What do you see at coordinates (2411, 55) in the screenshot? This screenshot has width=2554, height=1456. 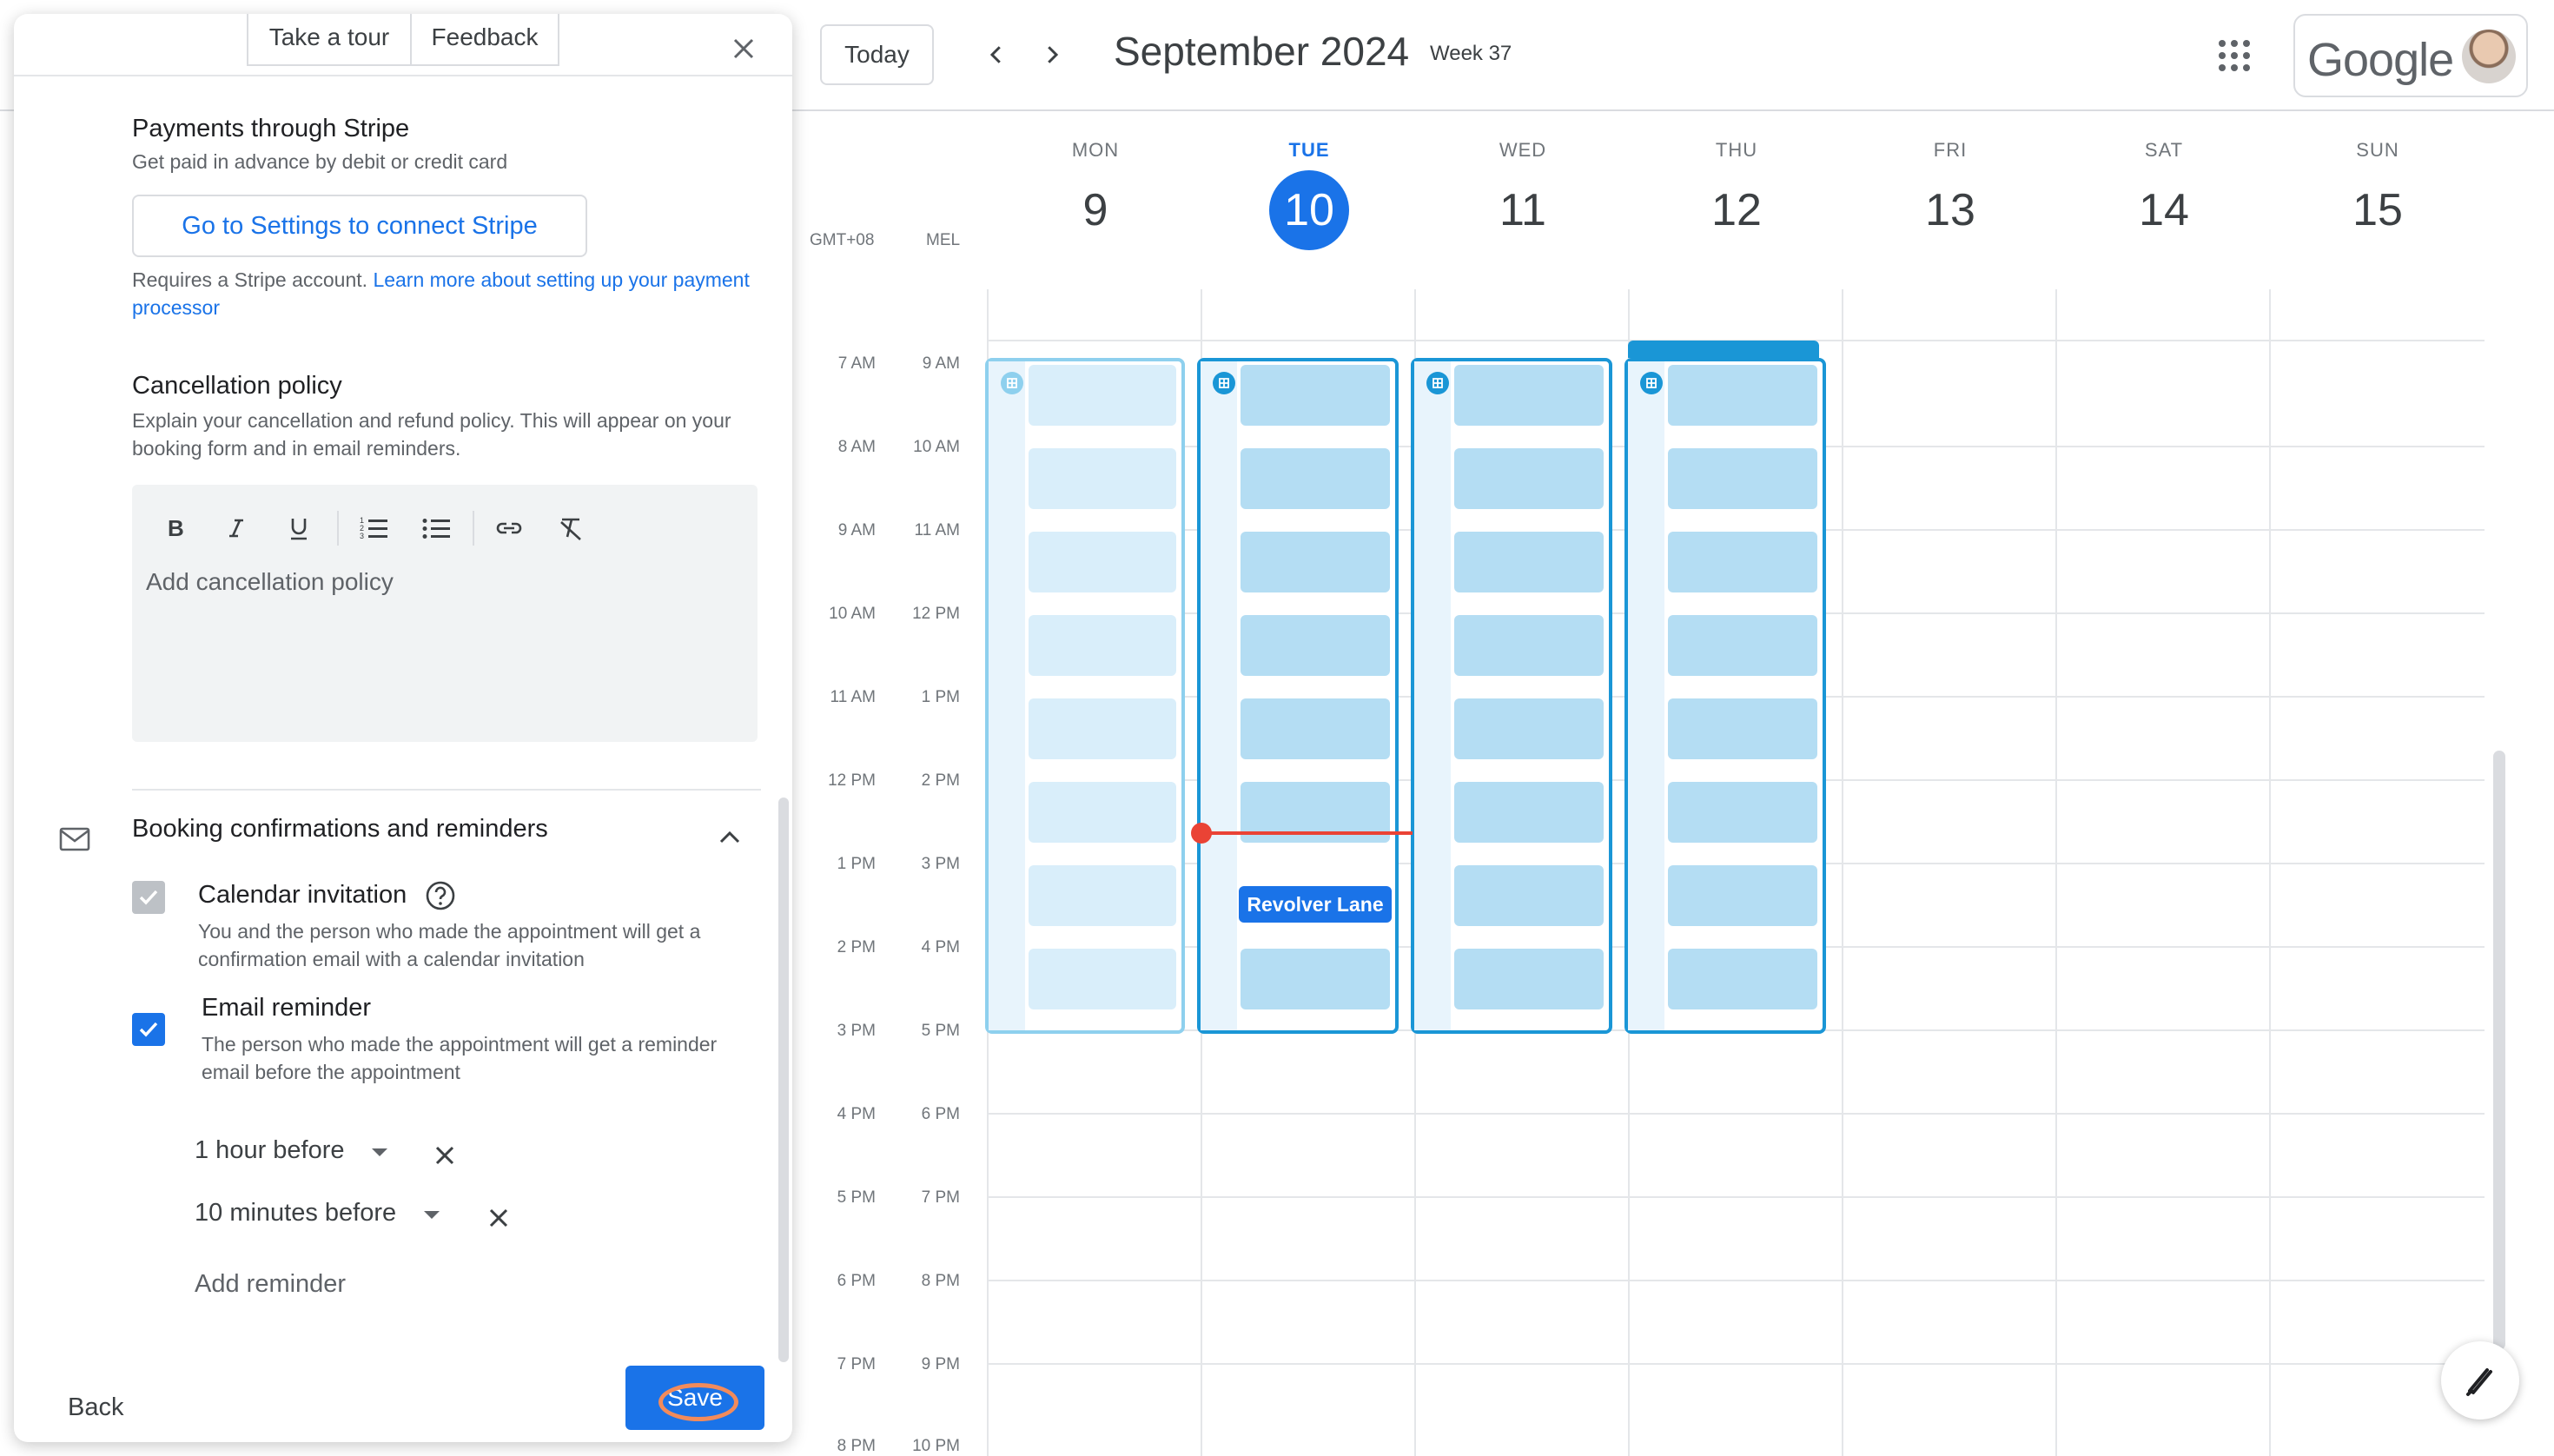 I see `account-switcher: Google` at bounding box center [2411, 55].